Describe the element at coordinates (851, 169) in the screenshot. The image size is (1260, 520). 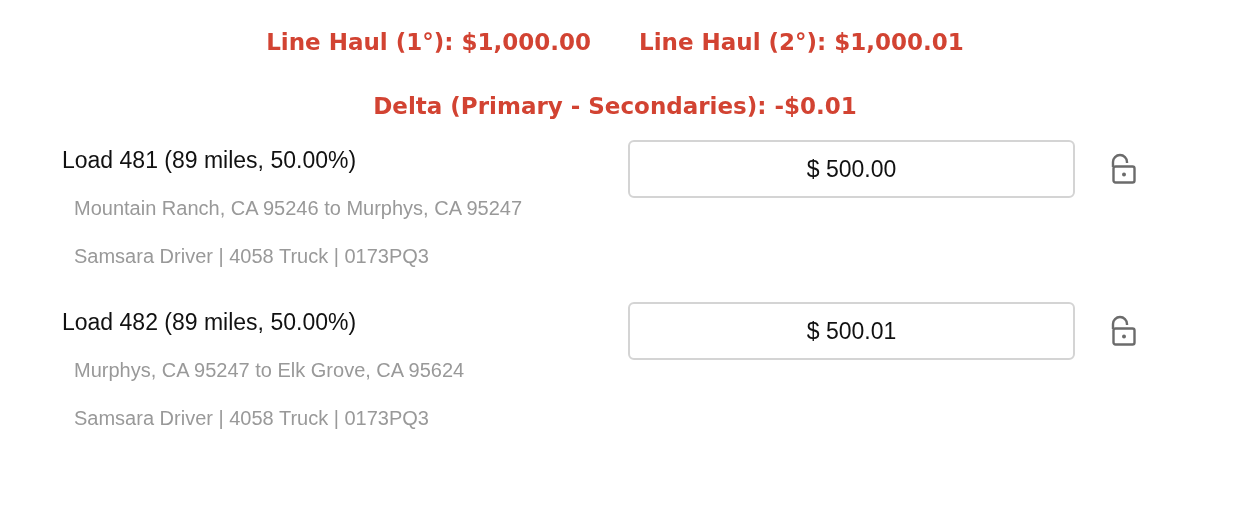
I see `amount-field: $ 500.00` at that location.